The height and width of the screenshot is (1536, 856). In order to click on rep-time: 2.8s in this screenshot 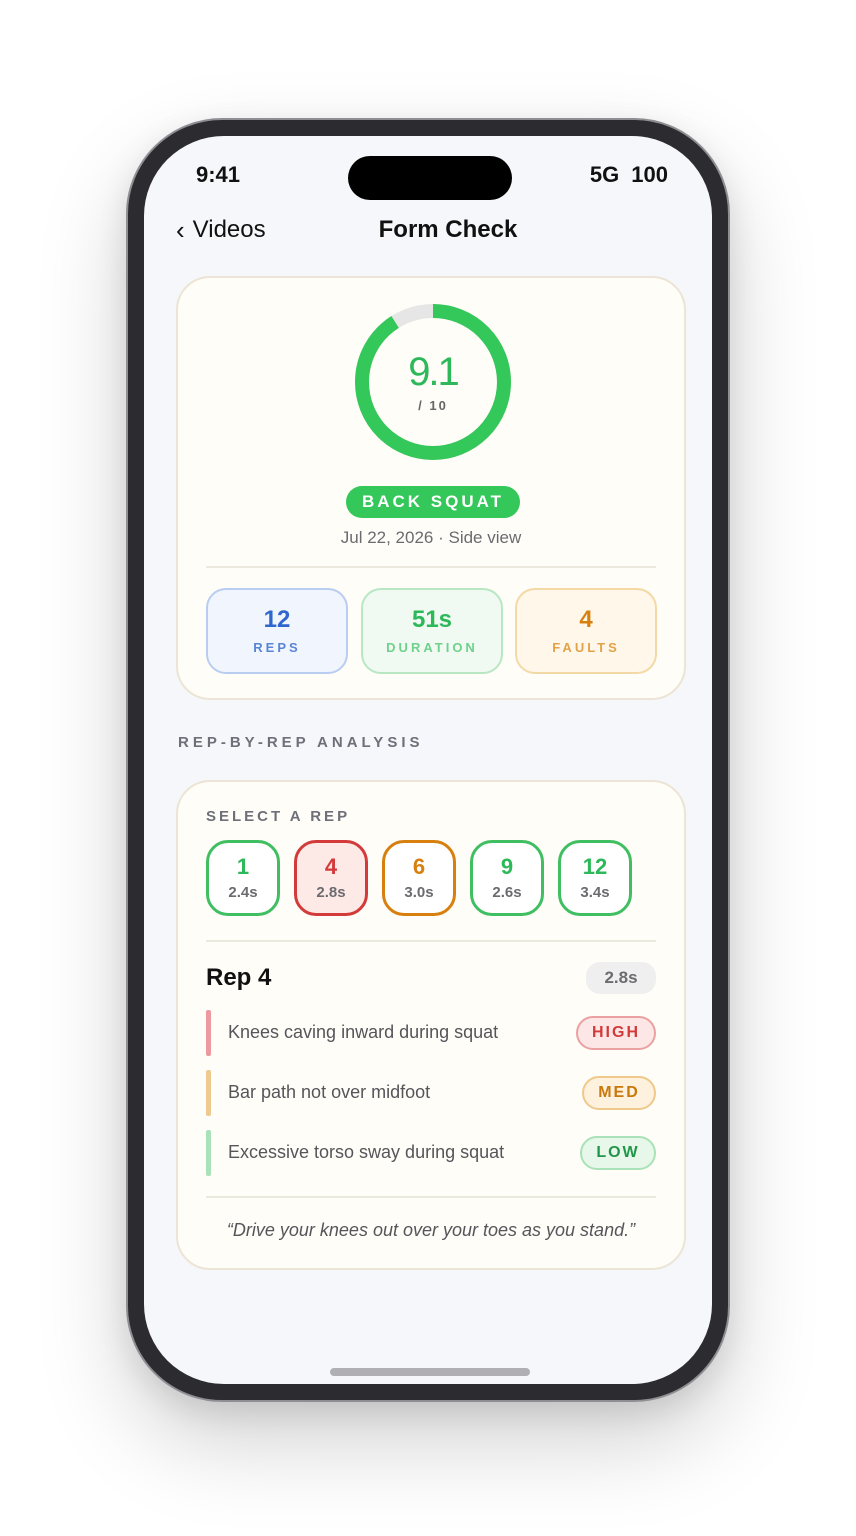, I will do `click(331, 892)`.